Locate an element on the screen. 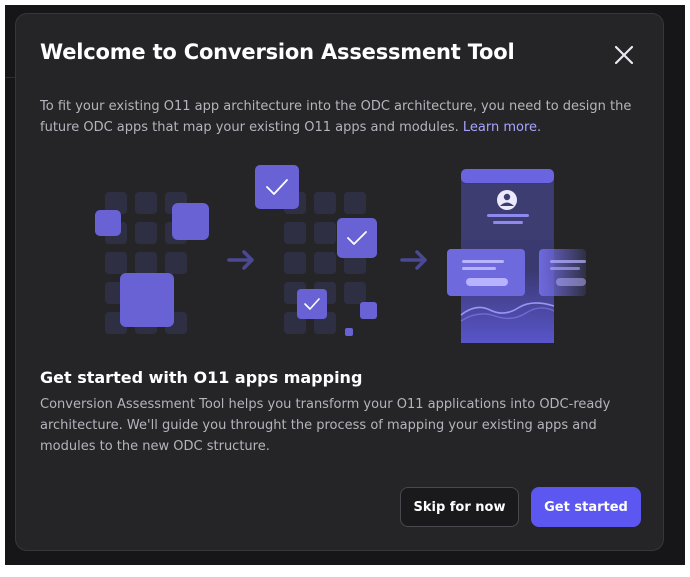  close-button is located at coordinates (624, 55).